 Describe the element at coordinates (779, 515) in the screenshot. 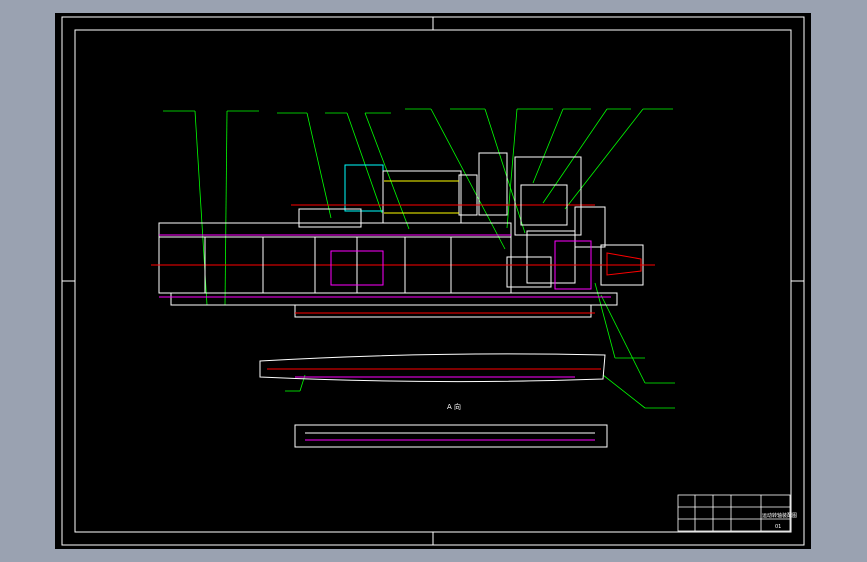

I see `title-block-label: 运动转轴装配图` at that location.